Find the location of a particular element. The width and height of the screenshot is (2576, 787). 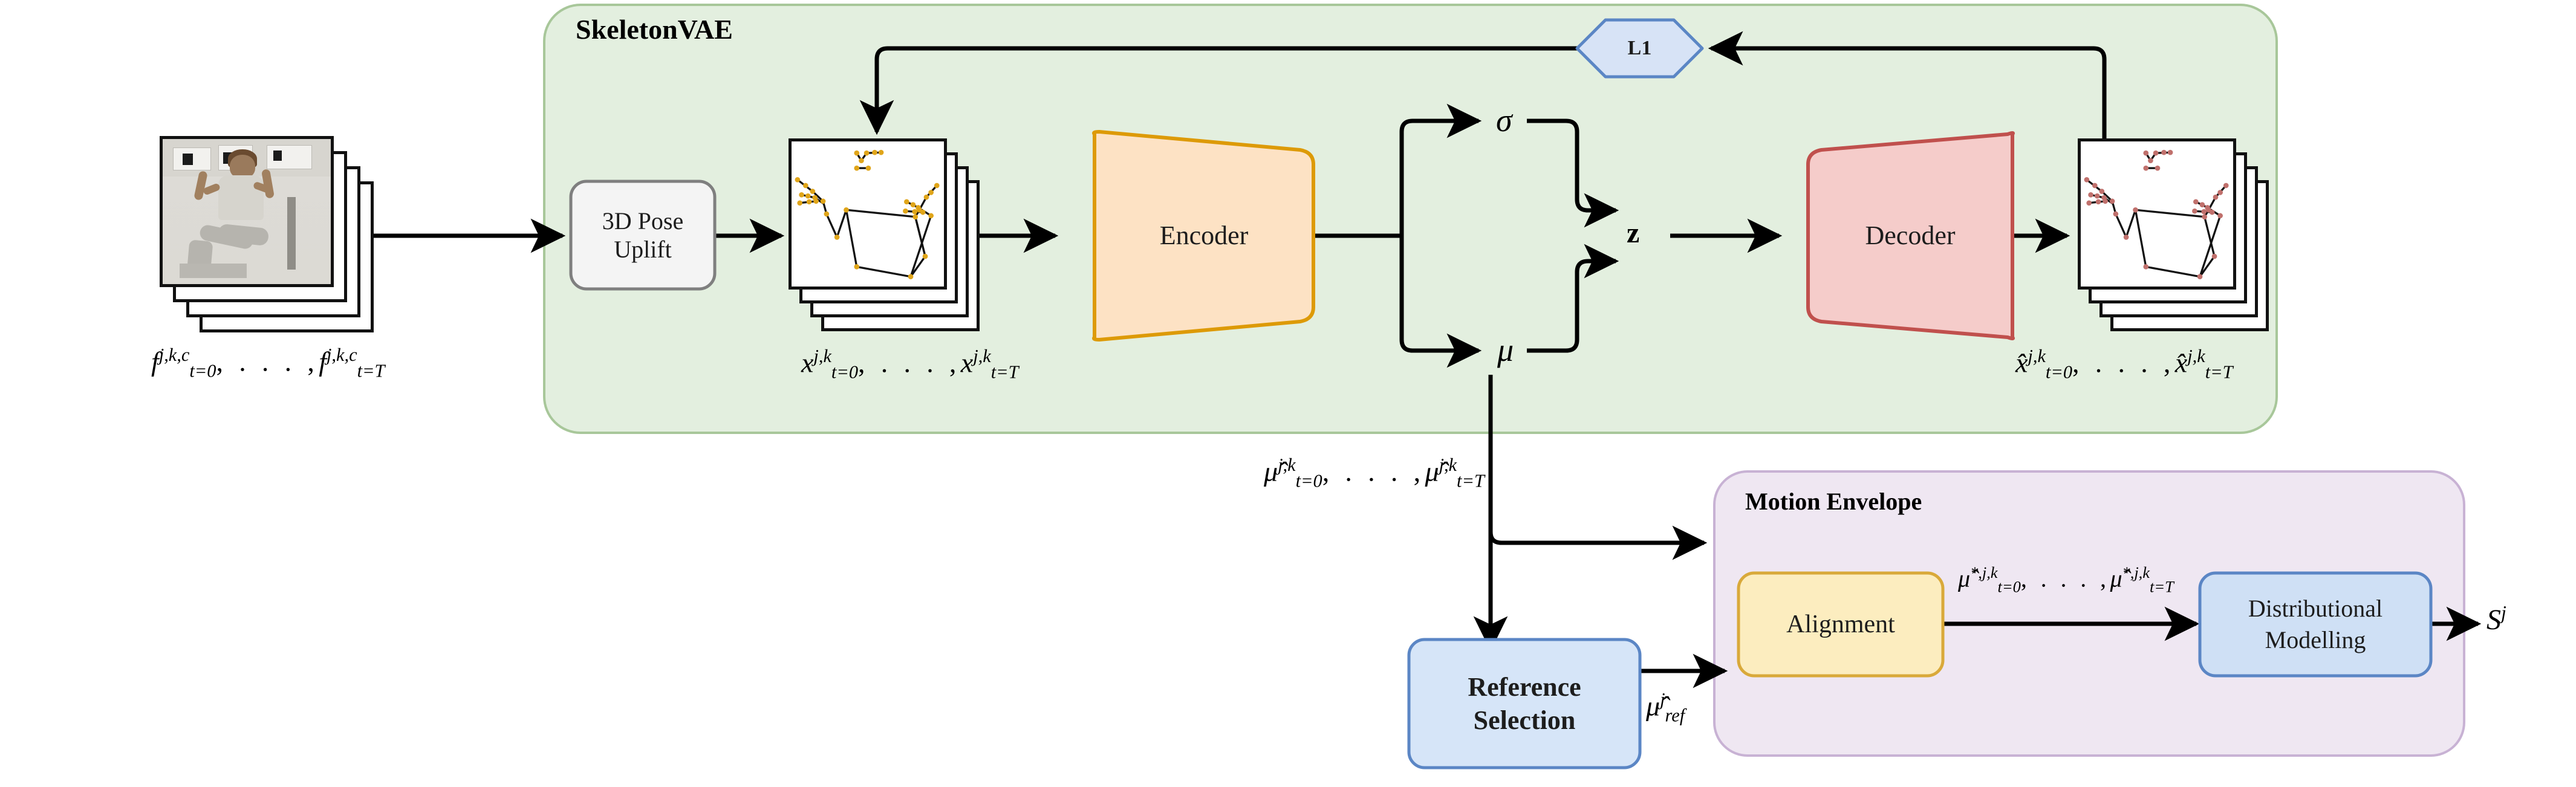

label-output-s: Sj is located at coordinates (2497, 619).